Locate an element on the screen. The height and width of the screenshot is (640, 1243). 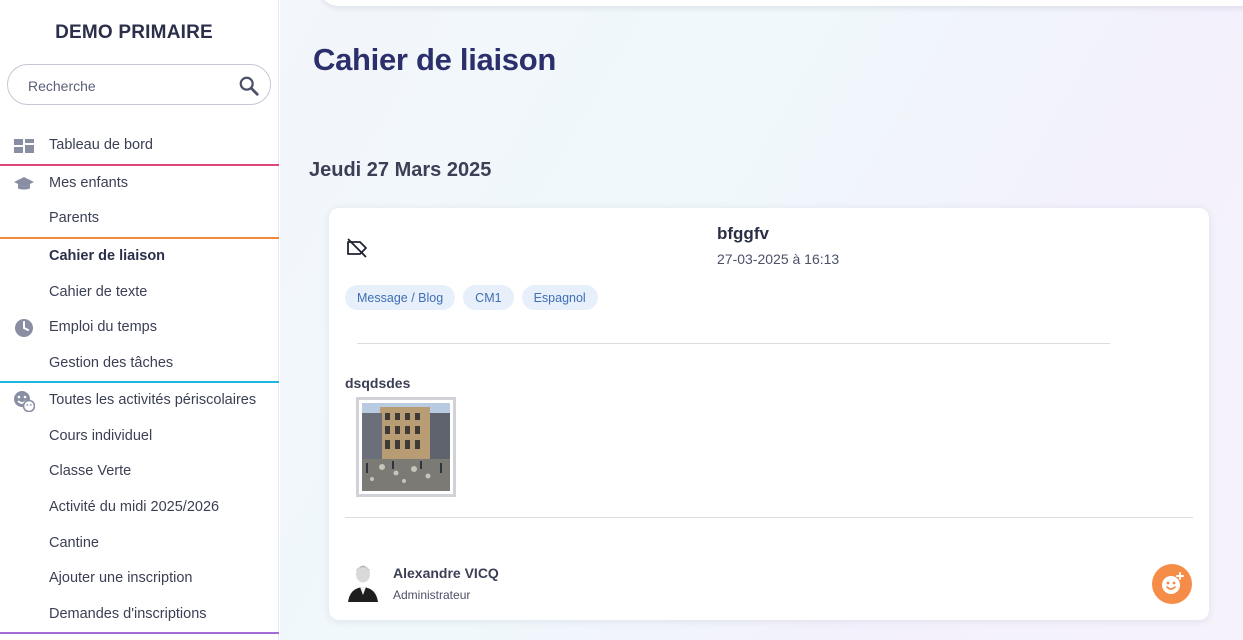
tag-off-icon is located at coordinates (357, 248).